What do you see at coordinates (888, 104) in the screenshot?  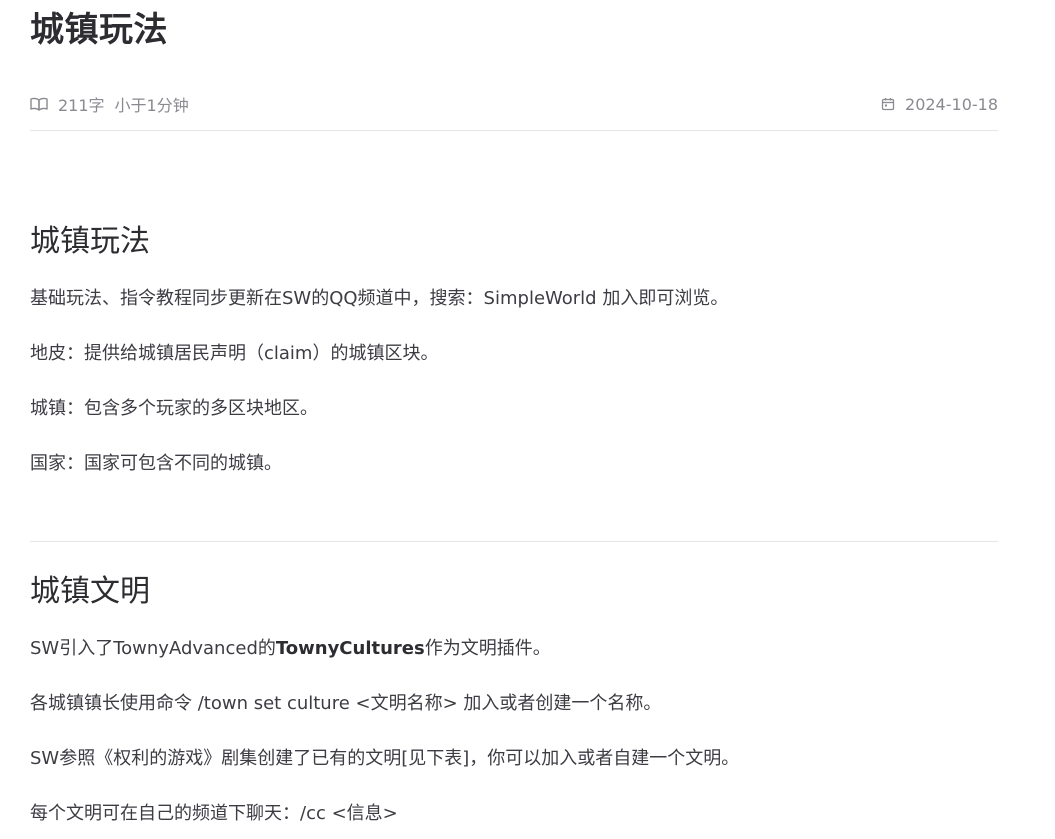 I see `calendar-icon` at bounding box center [888, 104].